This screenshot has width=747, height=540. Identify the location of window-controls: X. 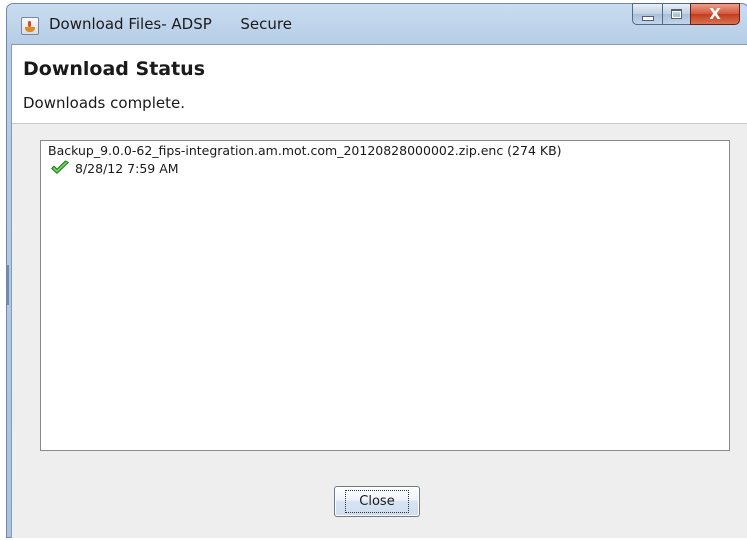
(686, 15).